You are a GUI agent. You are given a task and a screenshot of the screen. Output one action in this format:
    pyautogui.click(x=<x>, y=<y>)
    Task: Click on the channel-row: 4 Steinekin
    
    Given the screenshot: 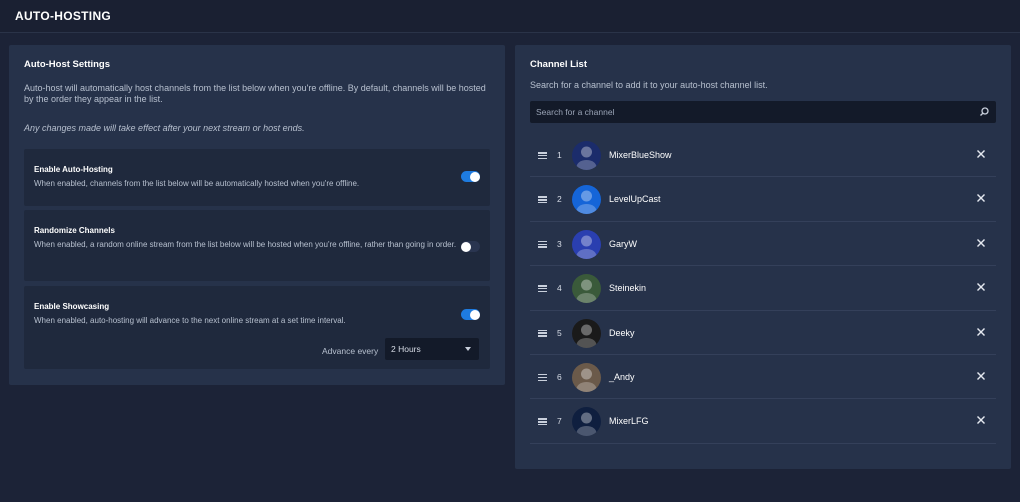 What is the action you would take?
    pyautogui.click(x=763, y=288)
    